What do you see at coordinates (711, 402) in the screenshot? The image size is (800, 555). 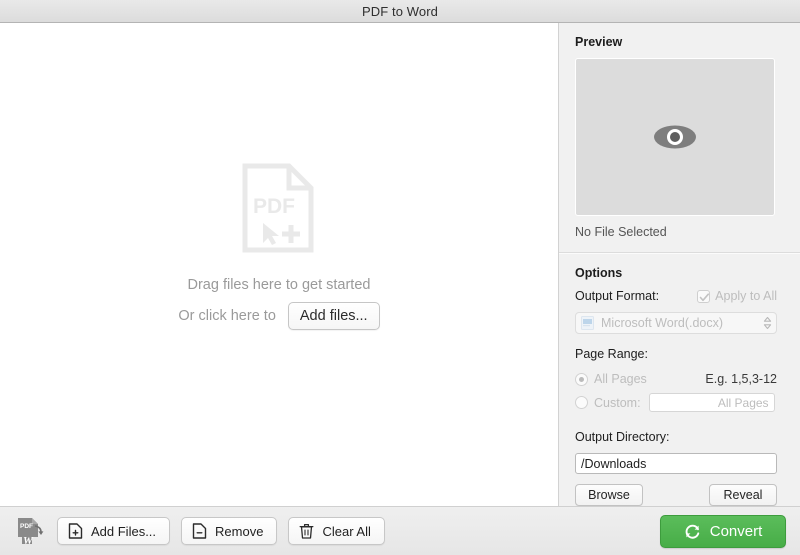 I see `custom-range-input` at bounding box center [711, 402].